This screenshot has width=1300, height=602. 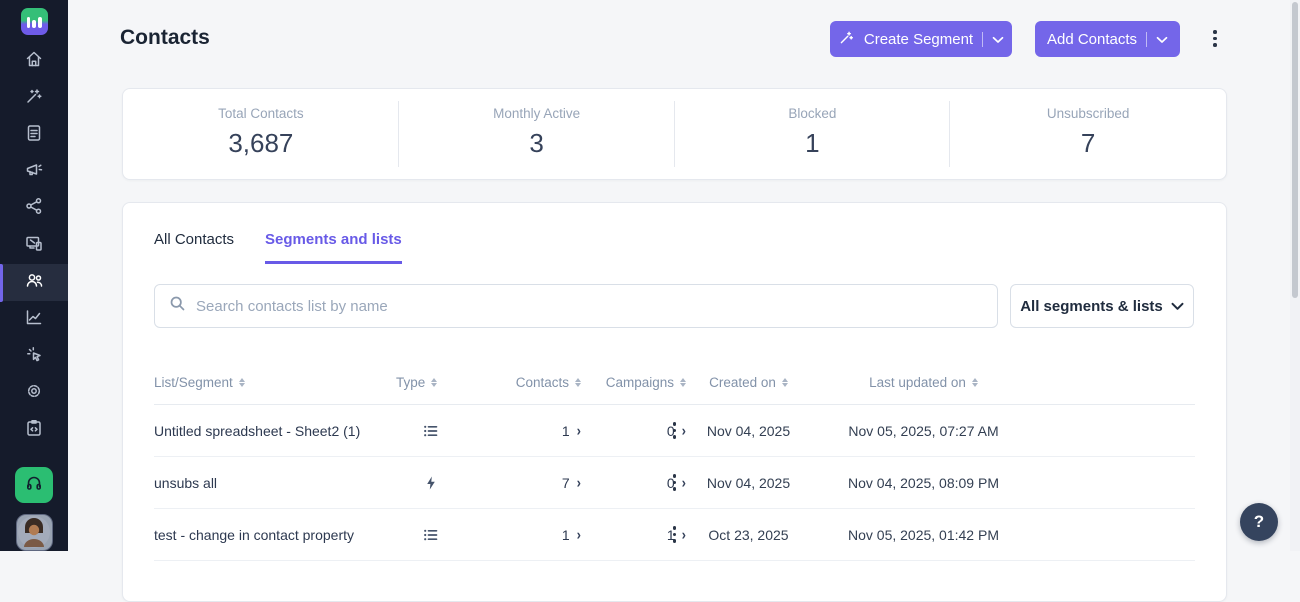 What do you see at coordinates (812, 113) in the screenshot?
I see `stat-label: Blocked` at bounding box center [812, 113].